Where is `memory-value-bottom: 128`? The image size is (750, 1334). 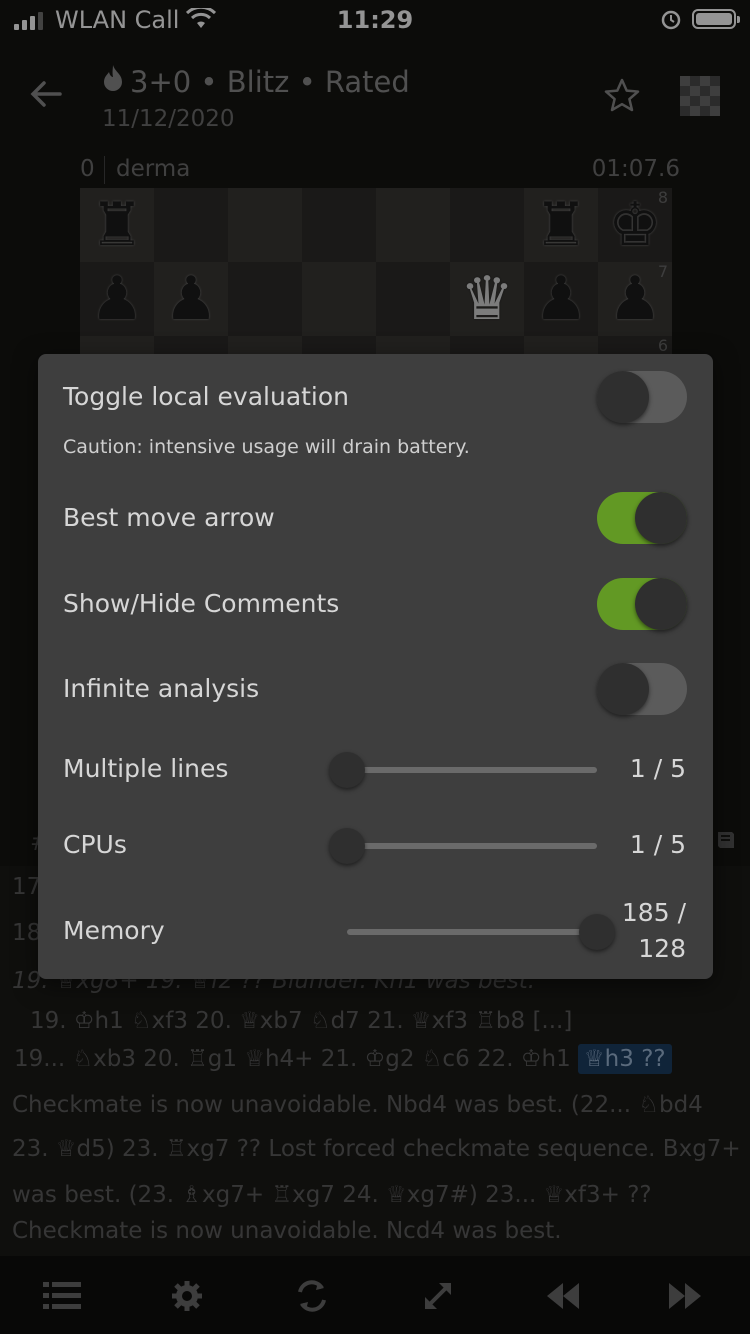
memory-value-bottom: 128 is located at coordinates (662, 948).